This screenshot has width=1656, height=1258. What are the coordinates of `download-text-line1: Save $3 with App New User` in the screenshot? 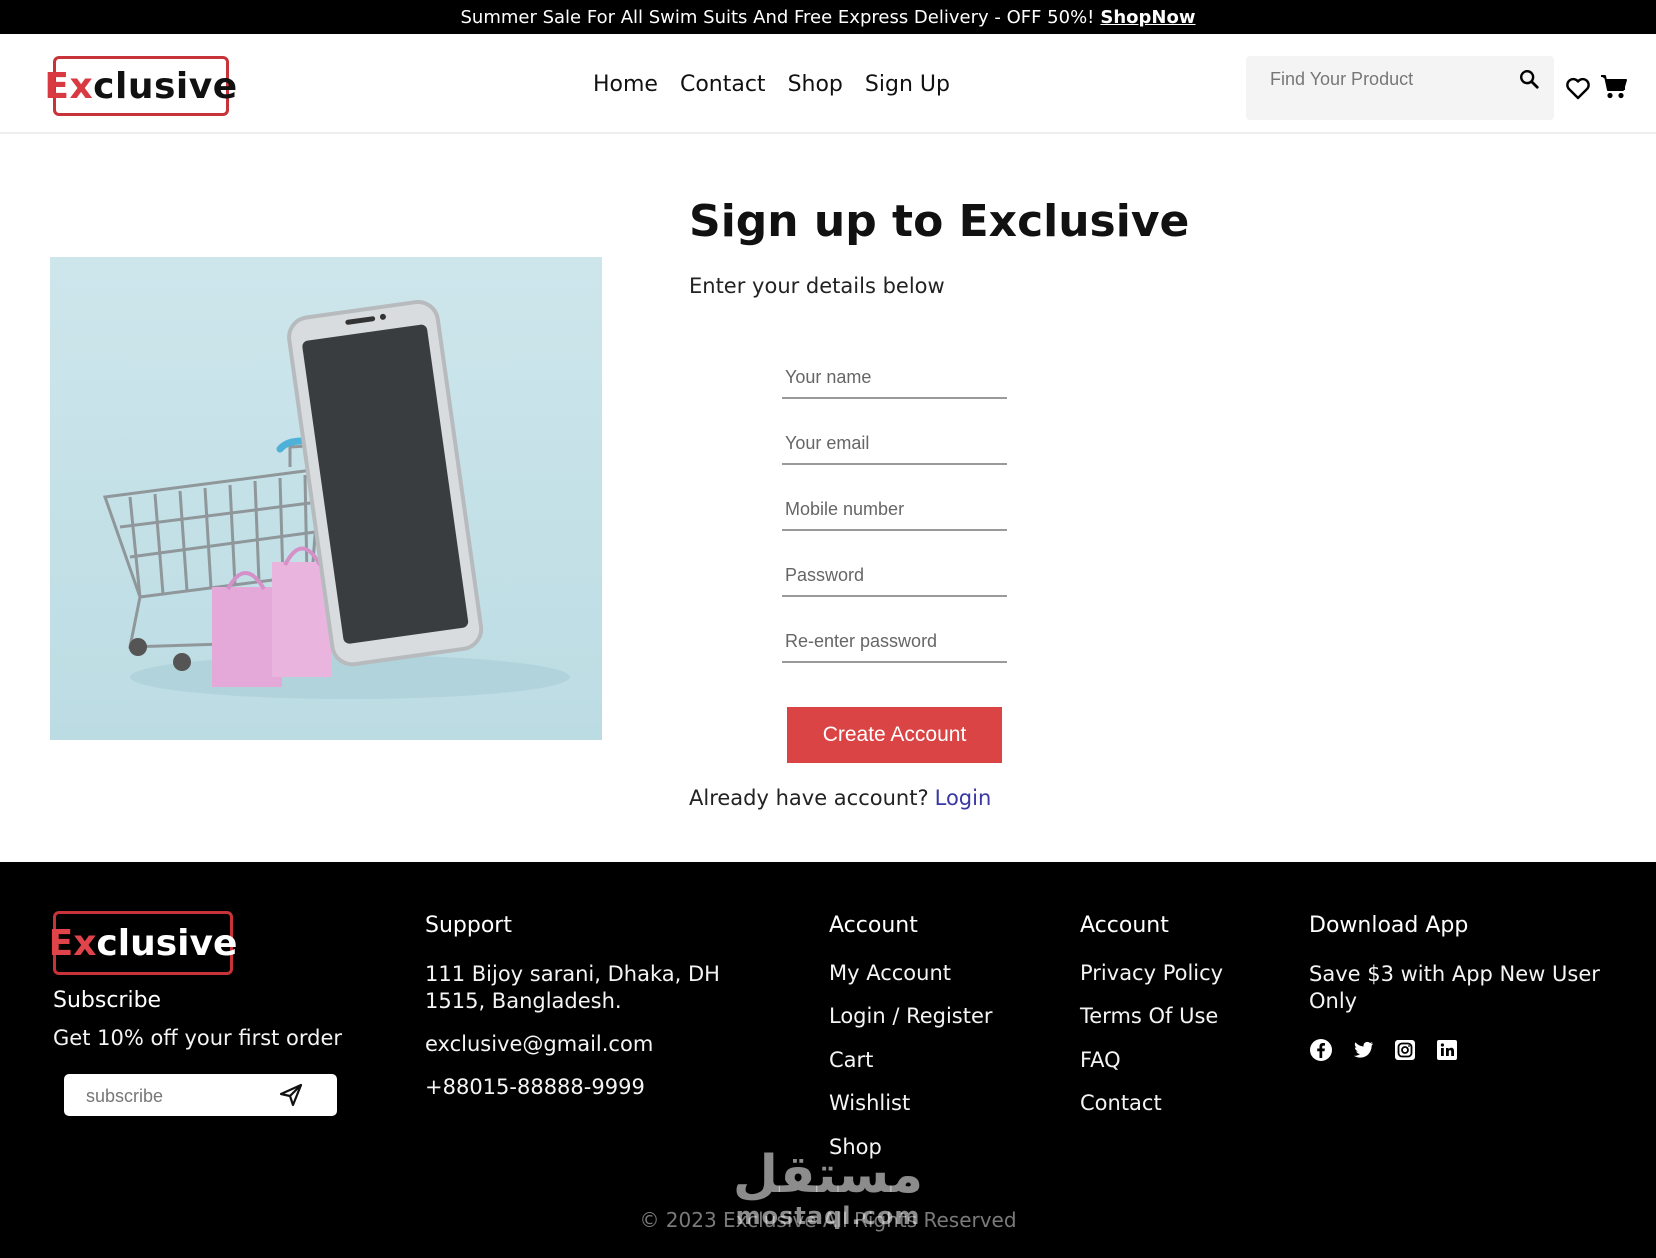 It's located at (1454, 974).